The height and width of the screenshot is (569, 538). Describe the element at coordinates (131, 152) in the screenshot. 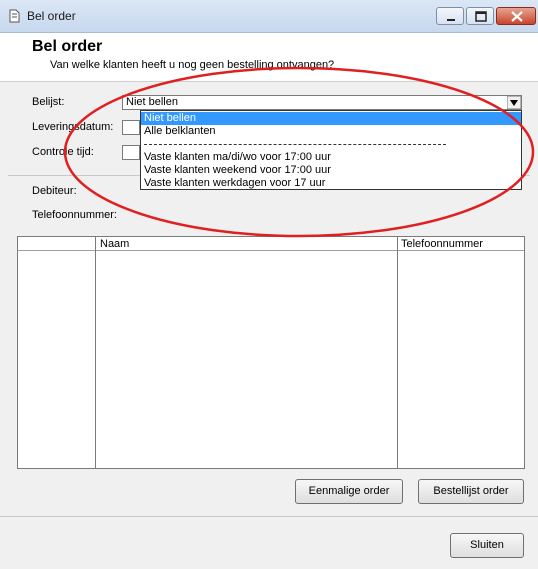

I see `controle-tijd-field` at that location.